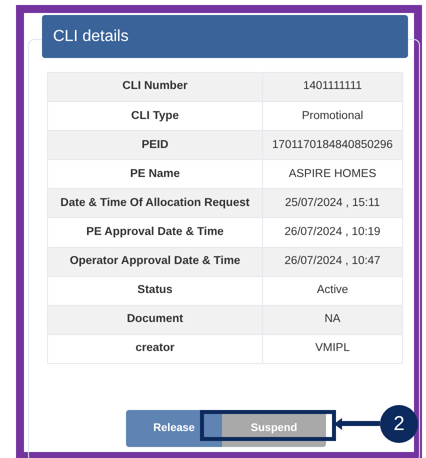 Image resolution: width=426 pixels, height=458 pixels. I want to click on field-value: NA, so click(332, 319).